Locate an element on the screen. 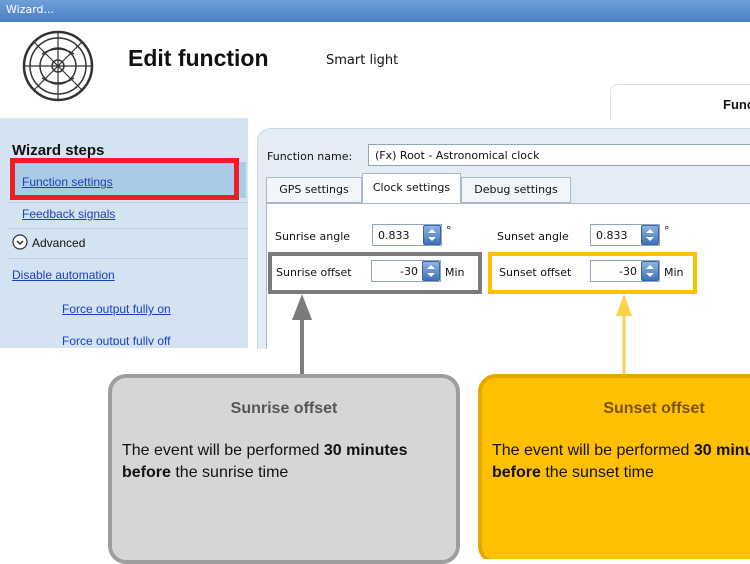  sunset-callout-text-pre: The event will be performed is located at coordinates (593, 450).